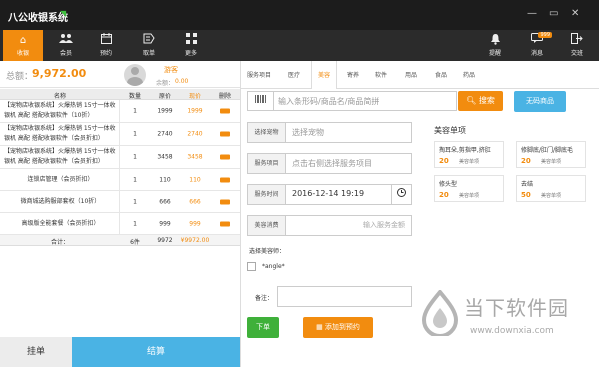 The image size is (599, 367). Describe the element at coordinates (60, 157) in the screenshot. I see `row-name: 【宠物店收银系统】火爆热销 15寸一体收银机 高配 搭配收银软件（会员折扣）` at that location.